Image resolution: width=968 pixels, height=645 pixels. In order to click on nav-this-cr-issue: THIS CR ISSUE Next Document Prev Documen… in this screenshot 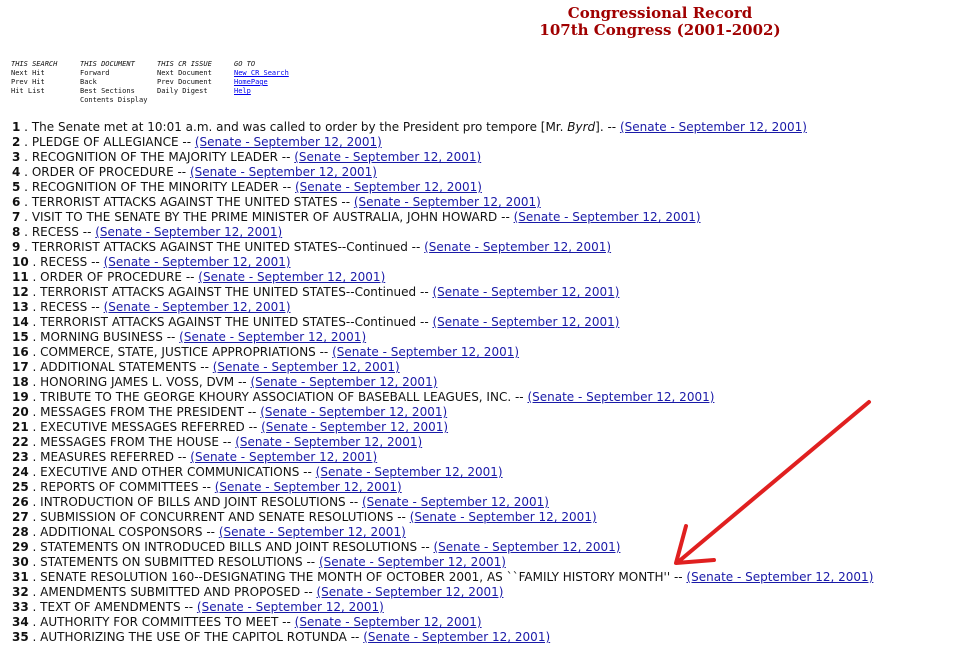, I will do `click(184, 78)`.